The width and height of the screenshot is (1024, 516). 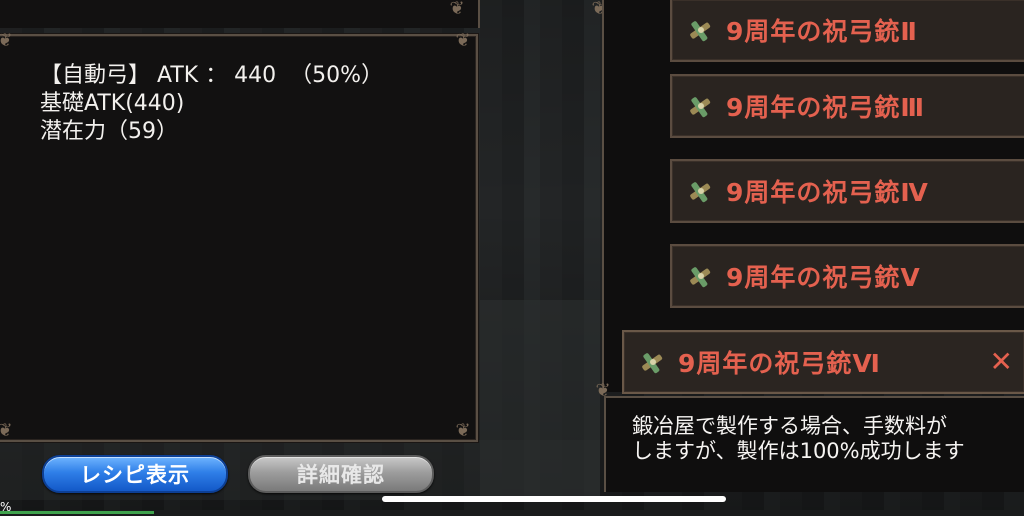 What do you see at coordinates (211, 104) in the screenshot?
I see `stats-text: 【自動弓】 ATK ： 440 （50%） 基礎ATK(440) 潜在力（59）` at bounding box center [211, 104].